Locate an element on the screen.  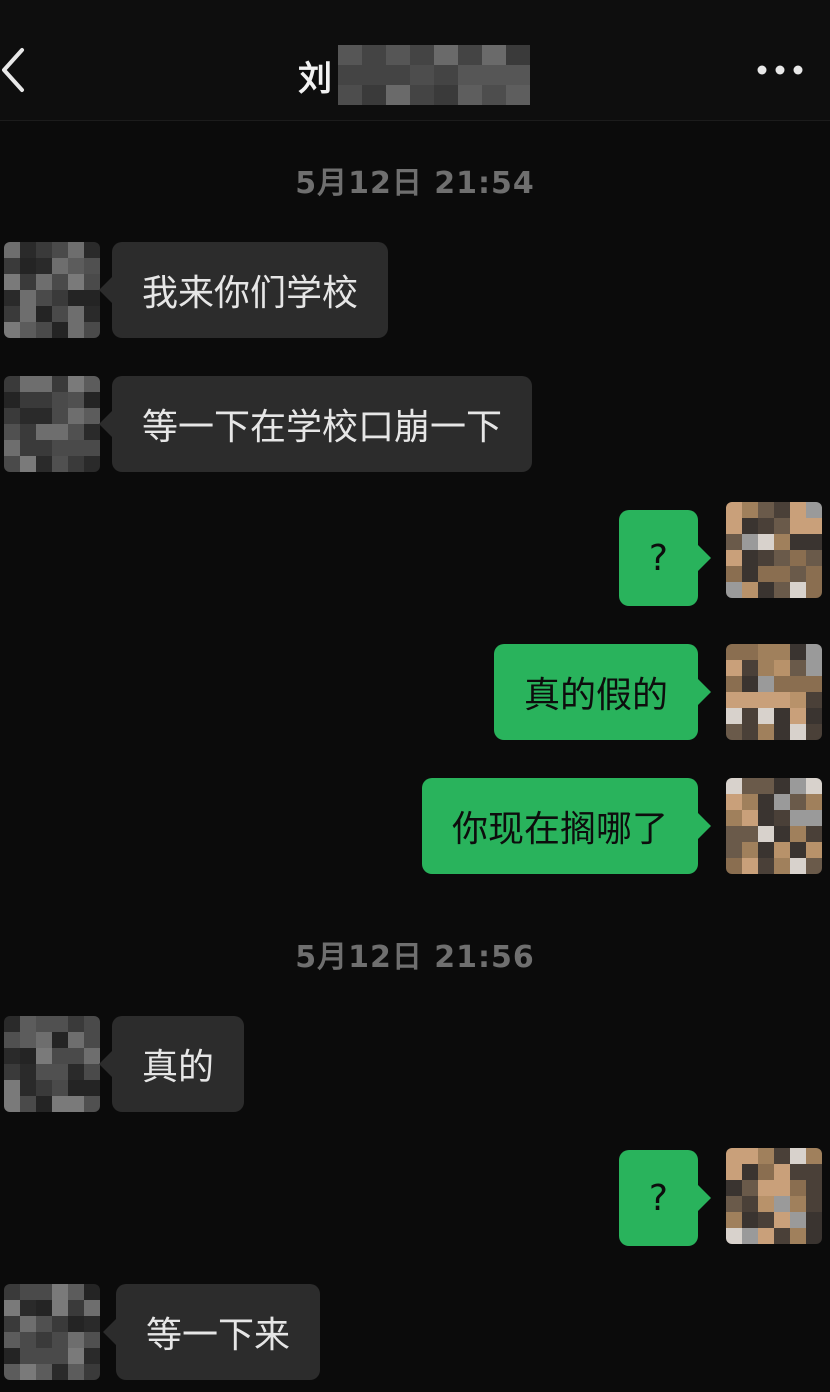
chat-title: 刘 is located at coordinates (414, 75).